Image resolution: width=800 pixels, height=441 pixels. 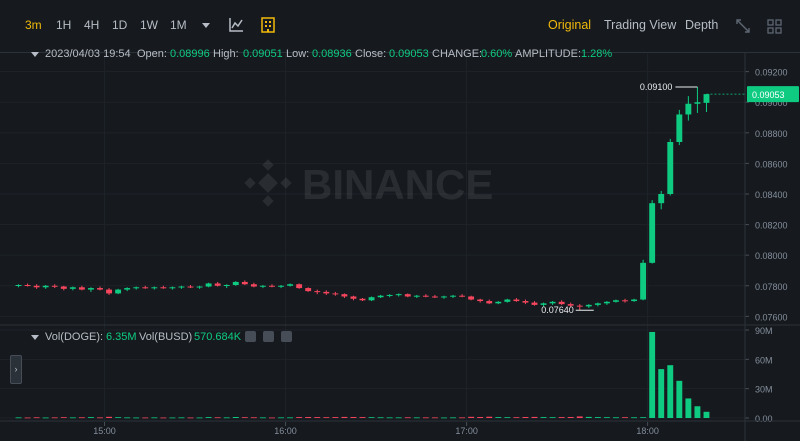 What do you see at coordinates (285, 431) in the screenshot?
I see `time-axis-label: 16:00` at bounding box center [285, 431].